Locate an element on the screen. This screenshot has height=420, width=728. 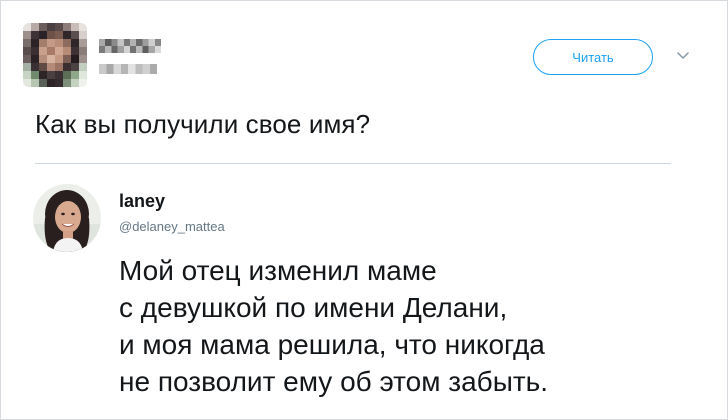
chevron-down-icon is located at coordinates (683, 55).